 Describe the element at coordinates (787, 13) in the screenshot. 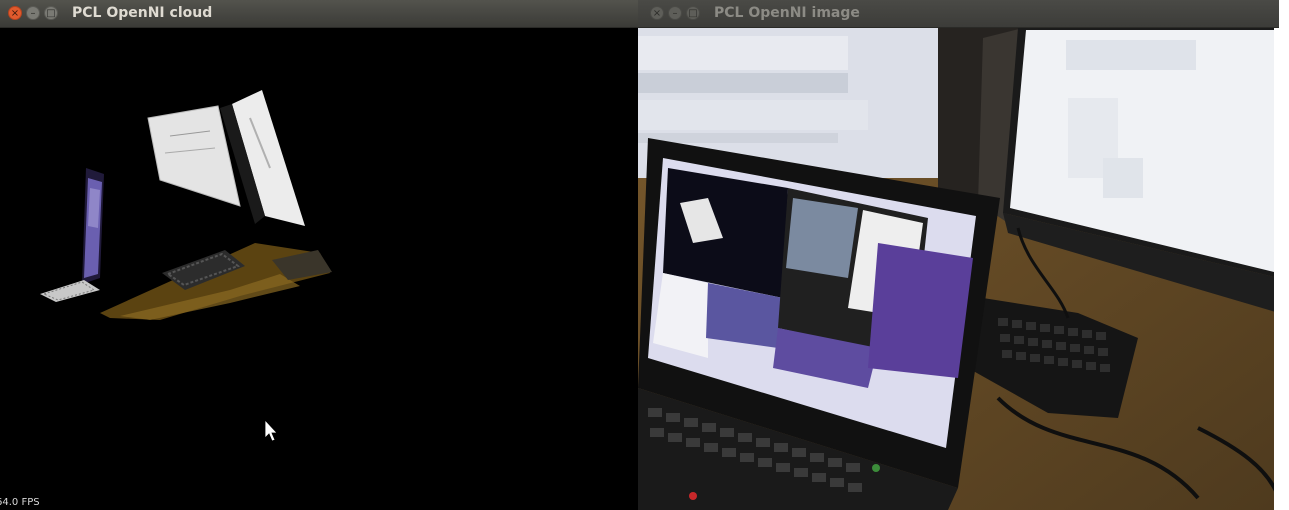

I see `window-title: PCL OpenNI image` at that location.